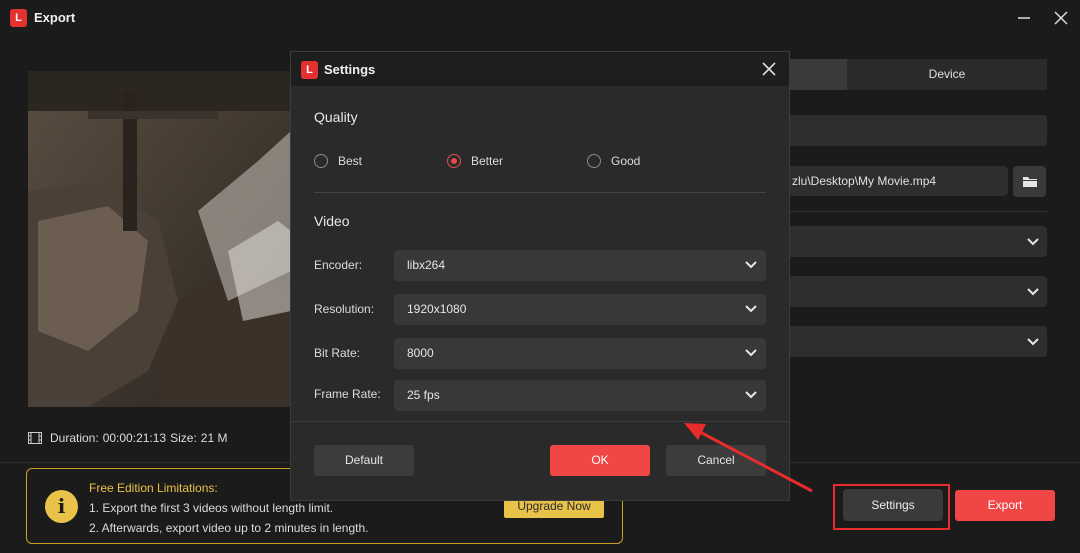  What do you see at coordinates (423, 395) in the screenshot?
I see `framerate-value: 25 fps` at bounding box center [423, 395].